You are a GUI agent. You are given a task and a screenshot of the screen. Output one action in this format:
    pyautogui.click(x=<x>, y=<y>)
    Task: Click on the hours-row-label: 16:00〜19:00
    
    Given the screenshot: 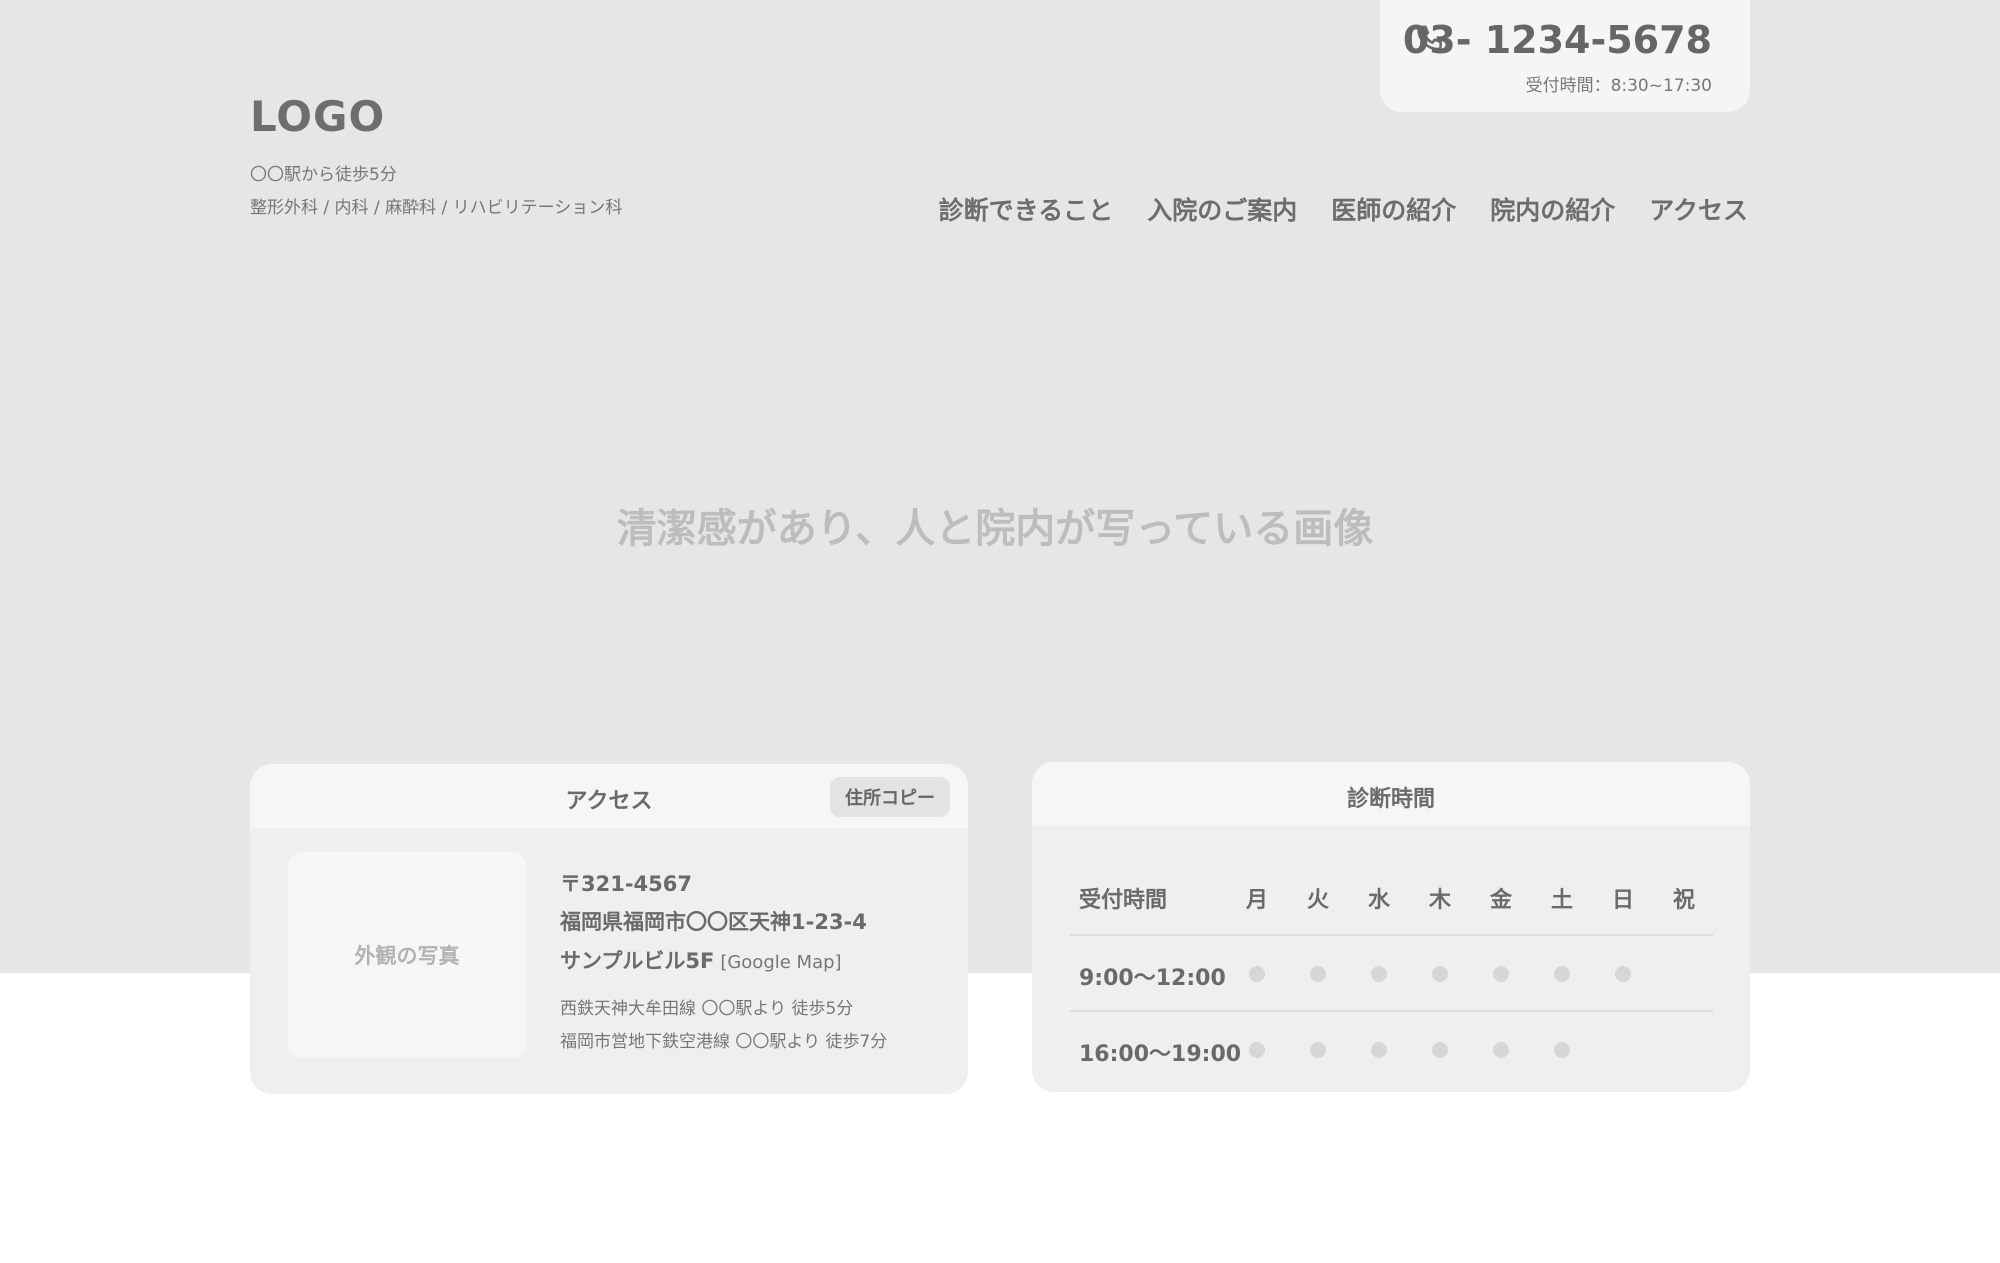 What is the action you would take?
    pyautogui.click(x=1160, y=1054)
    